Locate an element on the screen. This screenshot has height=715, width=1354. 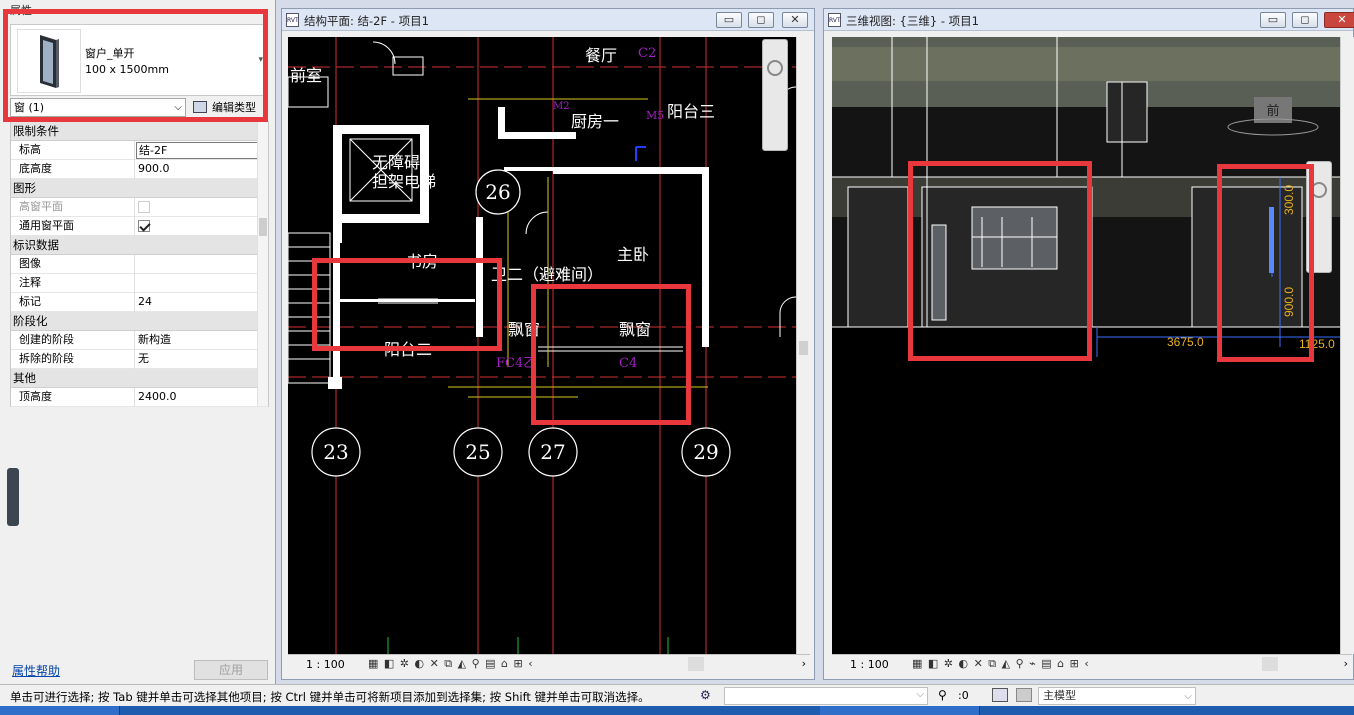
room-label: 书房 is located at coordinates (422, 261).